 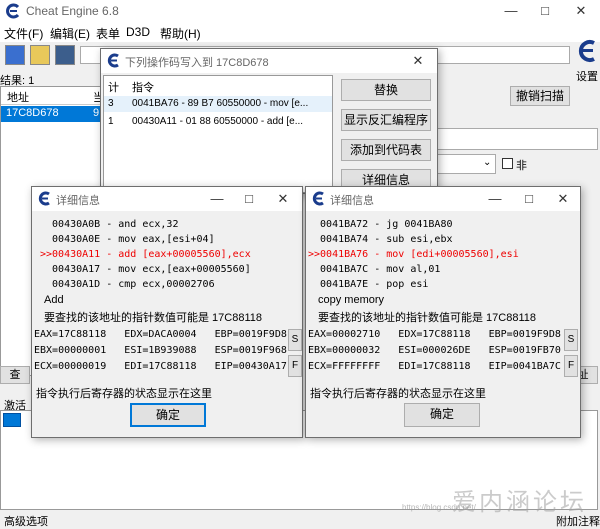 What do you see at coordinates (443, 199) in the screenshot?
I see `detail-right-caption: 详细信息 — □ ✕` at bounding box center [443, 199].